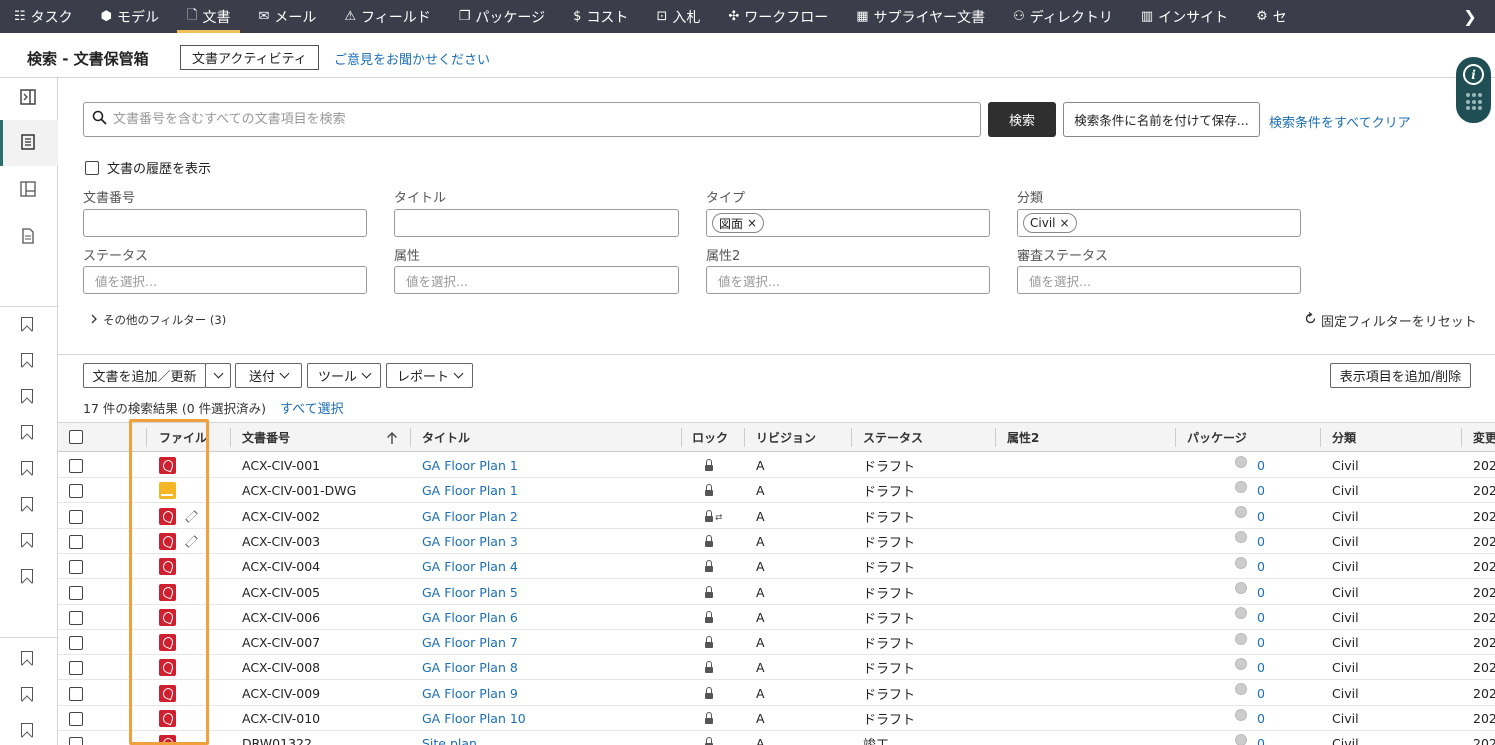  I want to click on title-link: GA Floor Plan 5, so click(470, 592).